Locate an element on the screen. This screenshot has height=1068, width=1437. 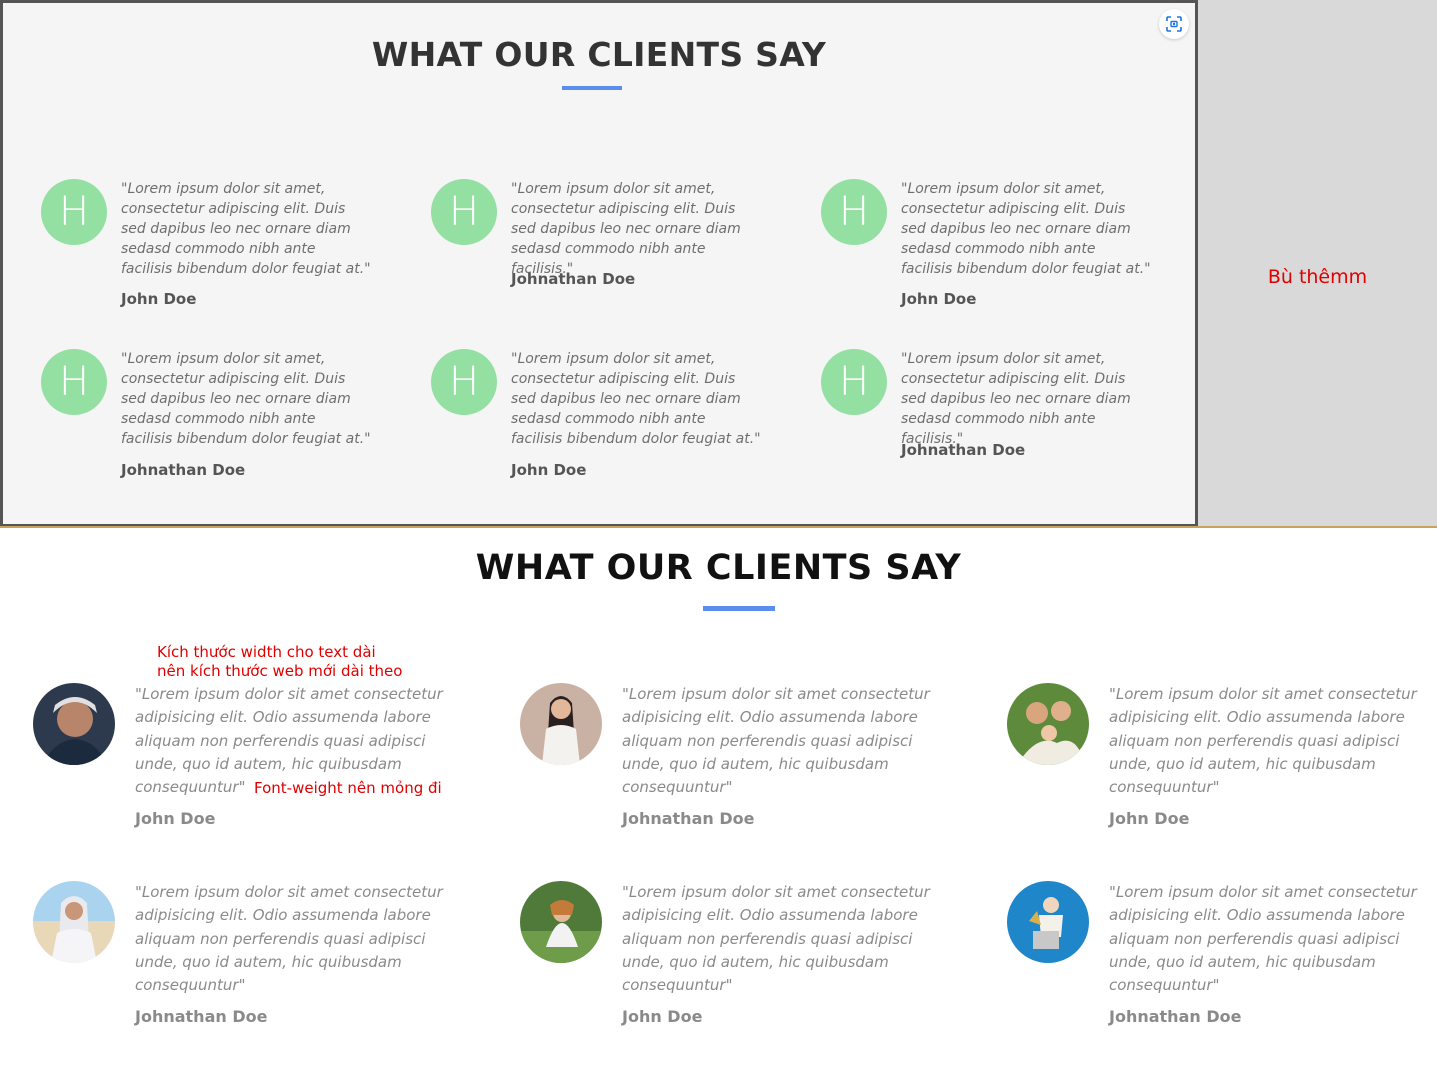
annotation-note: Bù thêmm is located at coordinates (1317, 277).